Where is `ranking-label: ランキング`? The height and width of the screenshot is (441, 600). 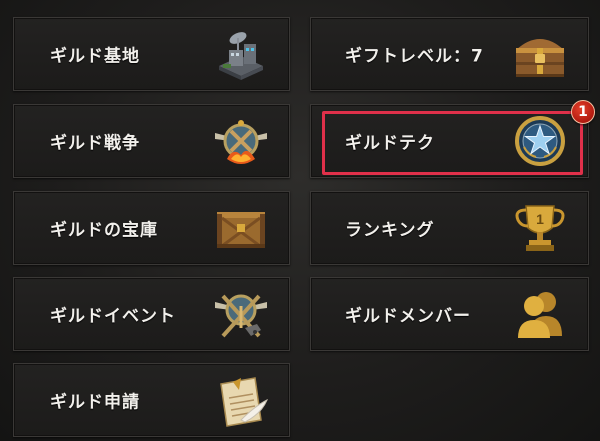
ranking-label: ランキング is located at coordinates (390, 230).